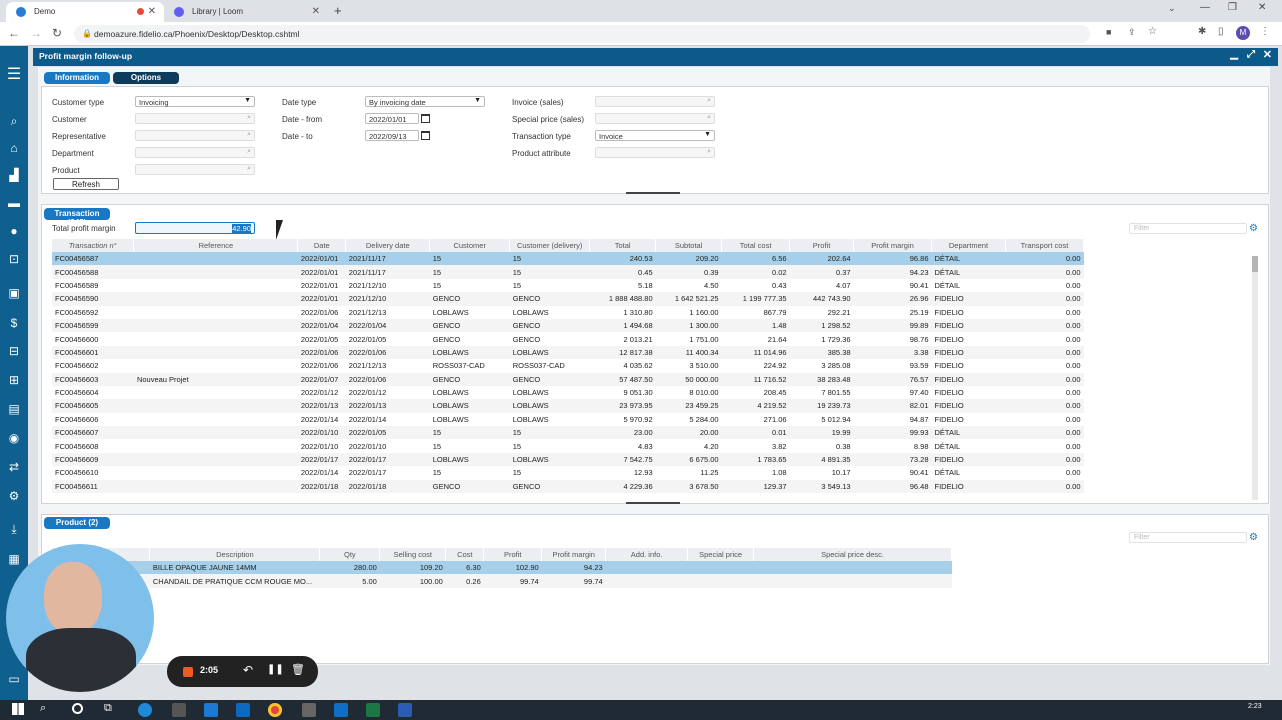 Image resolution: width=1282 pixels, height=720 pixels. What do you see at coordinates (470, 245) in the screenshot?
I see `column-header: Customer` at bounding box center [470, 245].